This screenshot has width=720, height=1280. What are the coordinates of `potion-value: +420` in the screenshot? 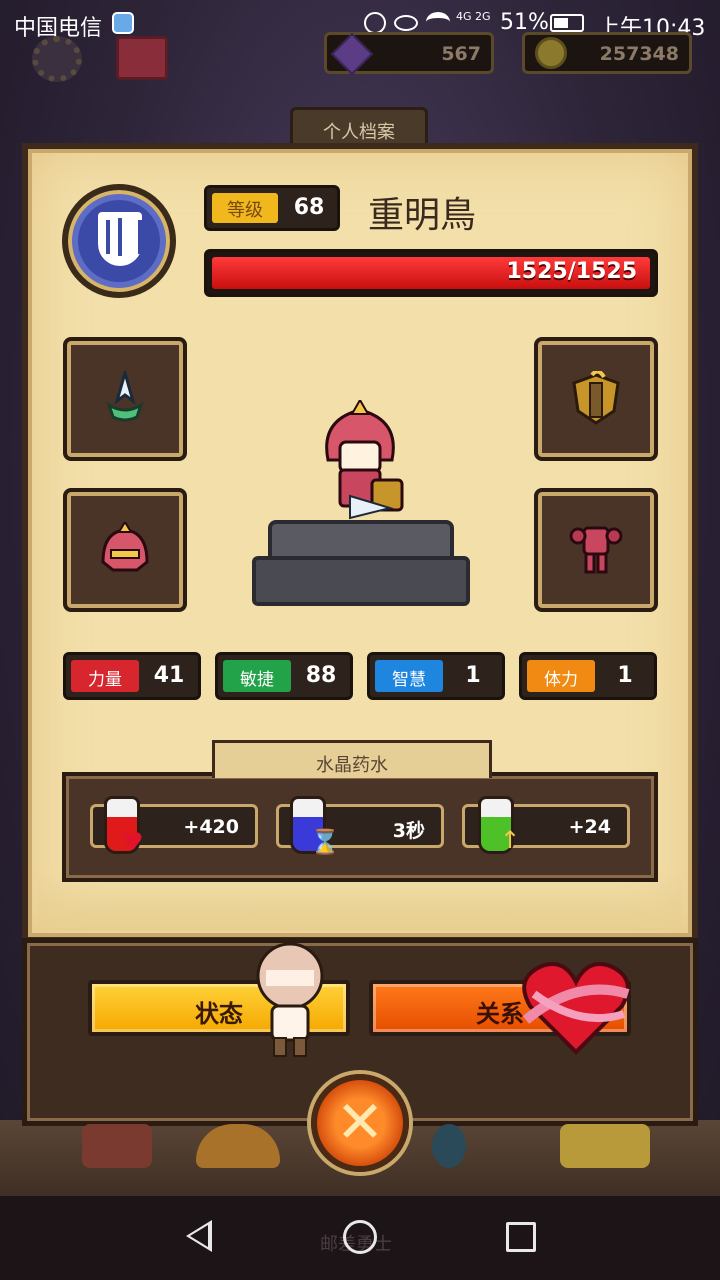 It's located at (211, 827).